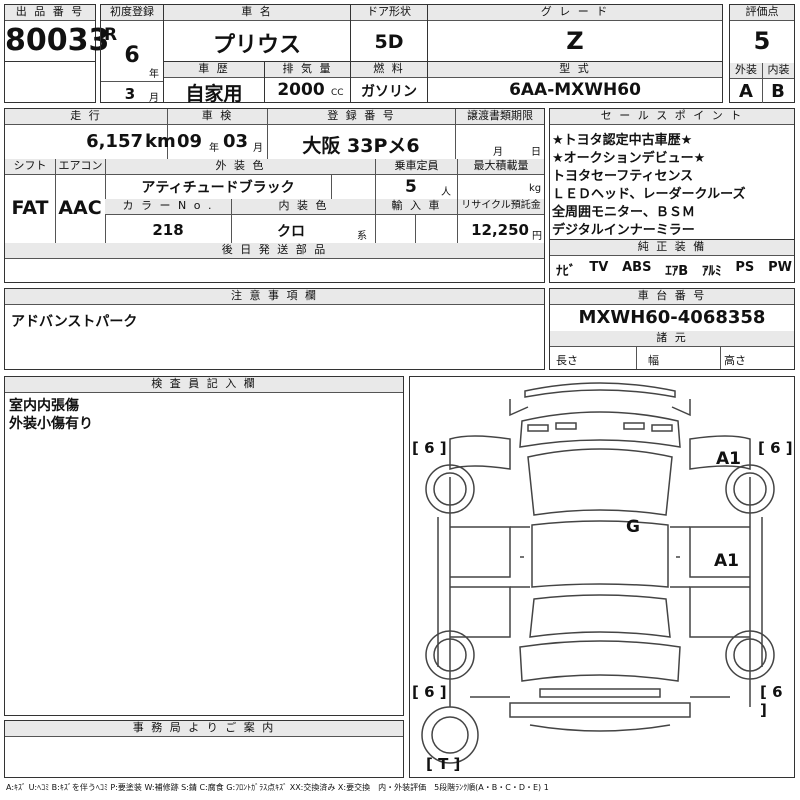 This screenshot has width=800, height=800. Describe the element at coordinates (337, 93) in the screenshot. I see `displacement-unit: CC` at that location.